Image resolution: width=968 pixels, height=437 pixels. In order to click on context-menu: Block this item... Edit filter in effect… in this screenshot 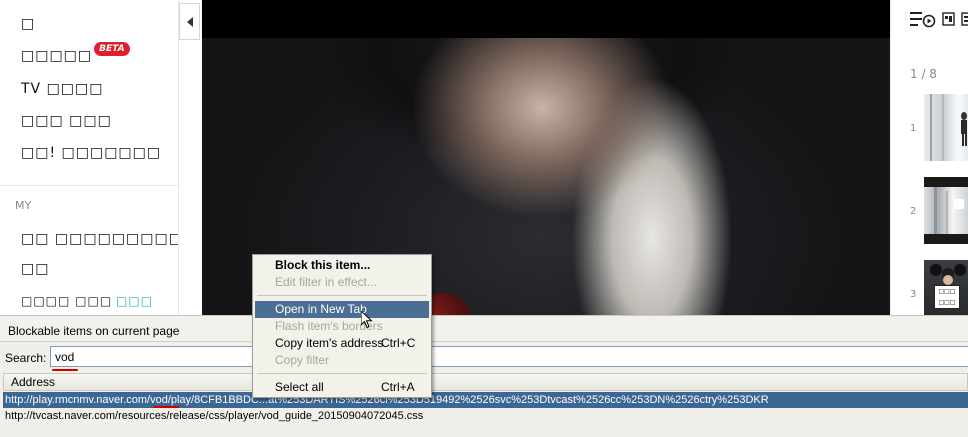, I will do `click(342, 326)`.